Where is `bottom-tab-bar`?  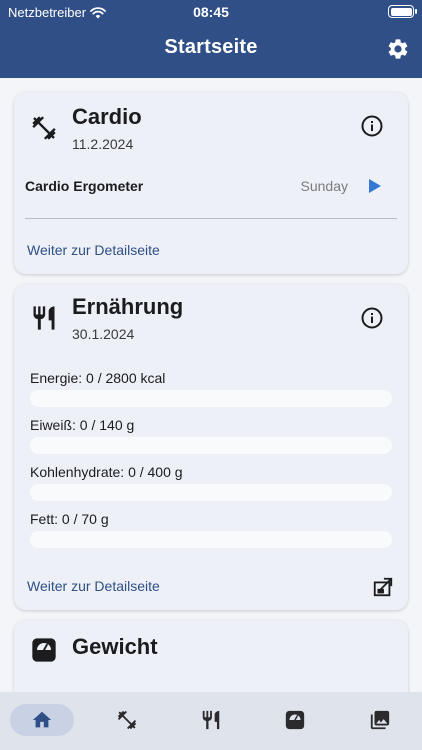
bottom-tab-bar is located at coordinates (211, 721).